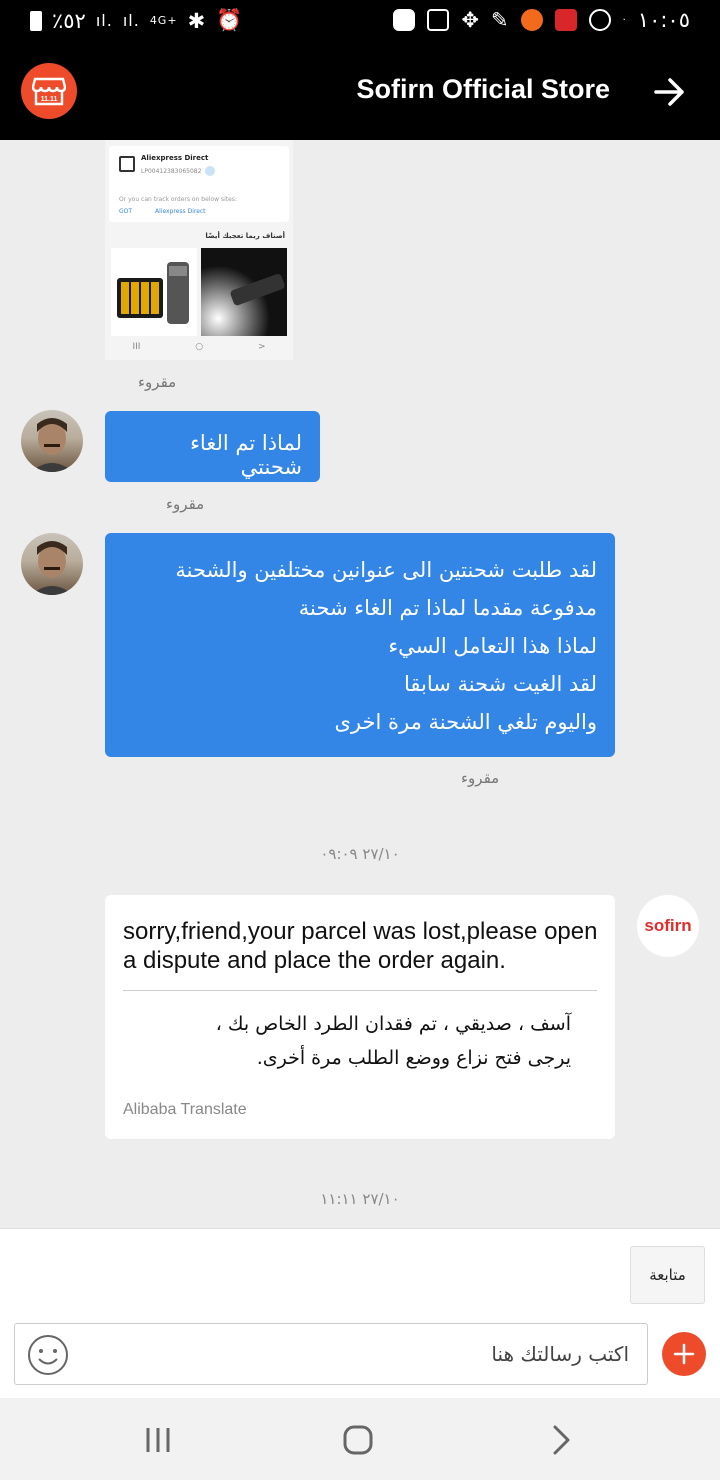 This screenshot has height=1480, width=720. I want to click on system-navbar, so click(360, 1439).